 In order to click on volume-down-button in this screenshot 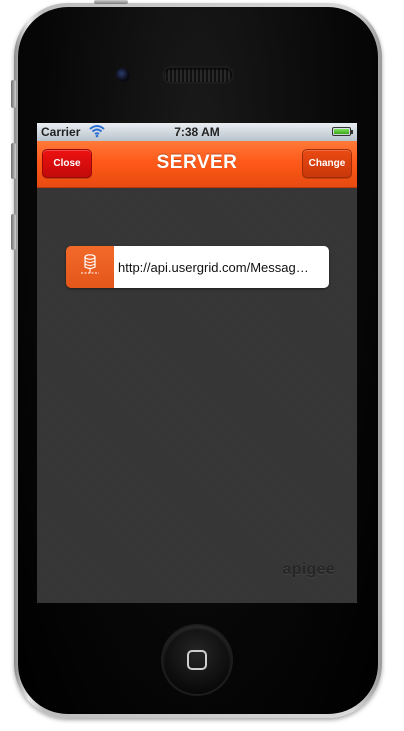, I will do `click(13, 232)`.